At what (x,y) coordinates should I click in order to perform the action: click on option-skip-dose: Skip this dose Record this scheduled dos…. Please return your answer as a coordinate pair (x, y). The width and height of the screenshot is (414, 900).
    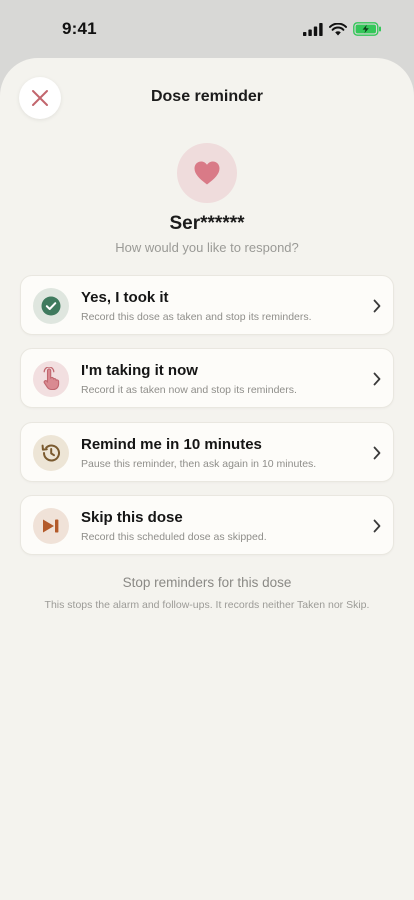
    Looking at the image, I should click on (207, 525).